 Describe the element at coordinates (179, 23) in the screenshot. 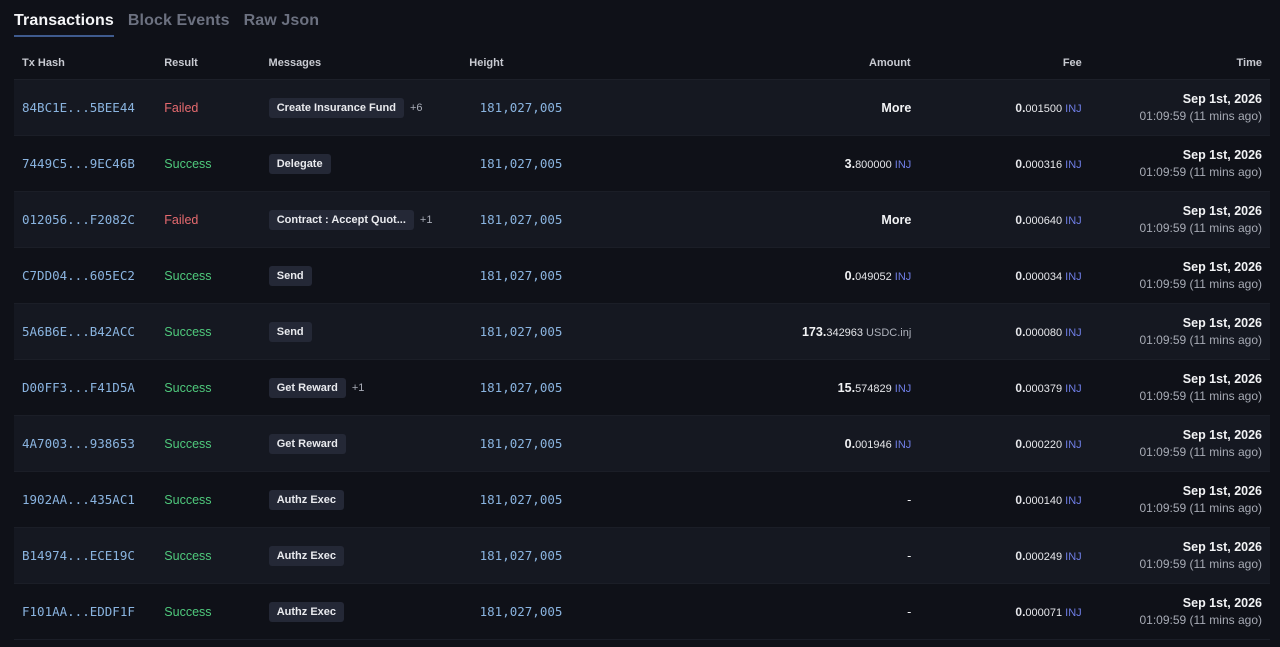

I see `tab-block-events: Block Events` at that location.